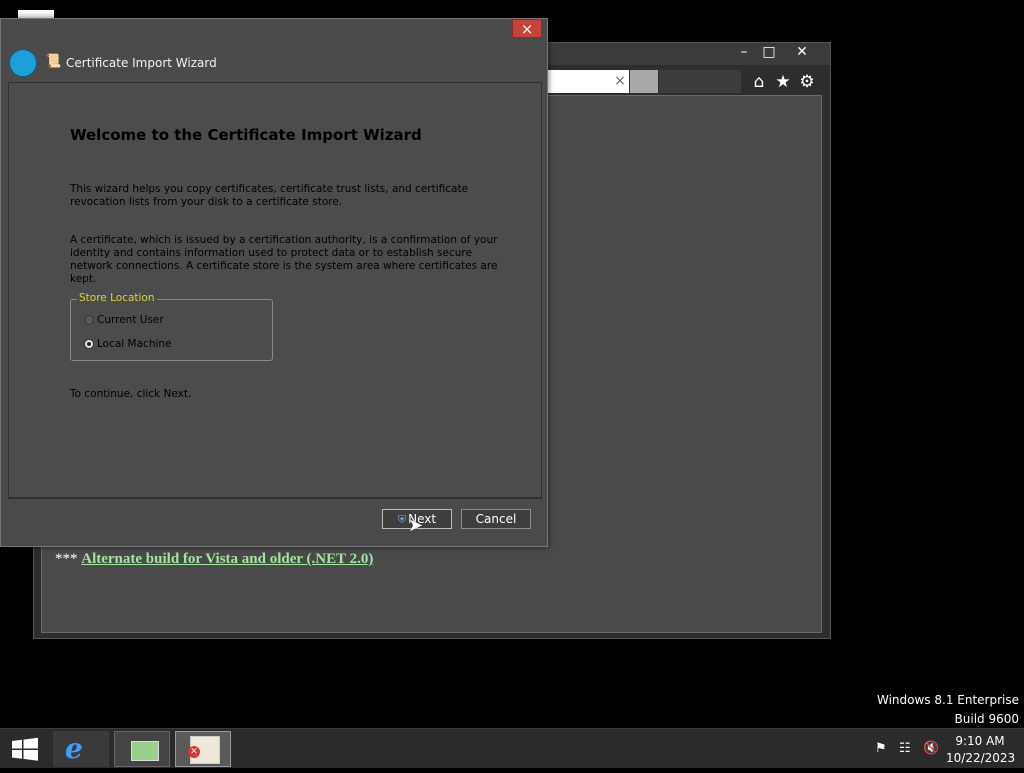 Image resolution: width=1024 pixels, height=773 pixels. What do you see at coordinates (36, 14) in the screenshot?
I see `desktop-fragment` at bounding box center [36, 14].